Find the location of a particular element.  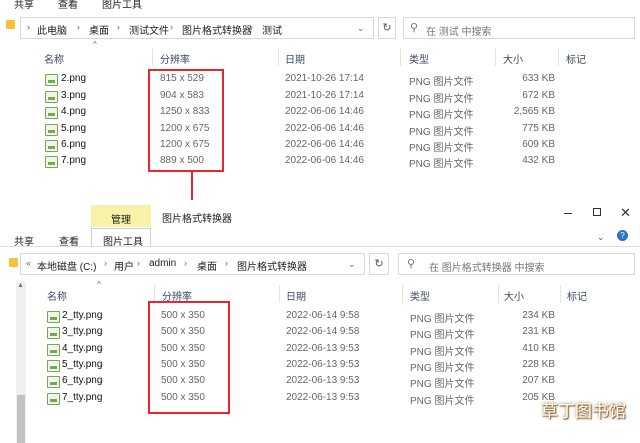

file-size: 228 KB is located at coordinates (538, 364).